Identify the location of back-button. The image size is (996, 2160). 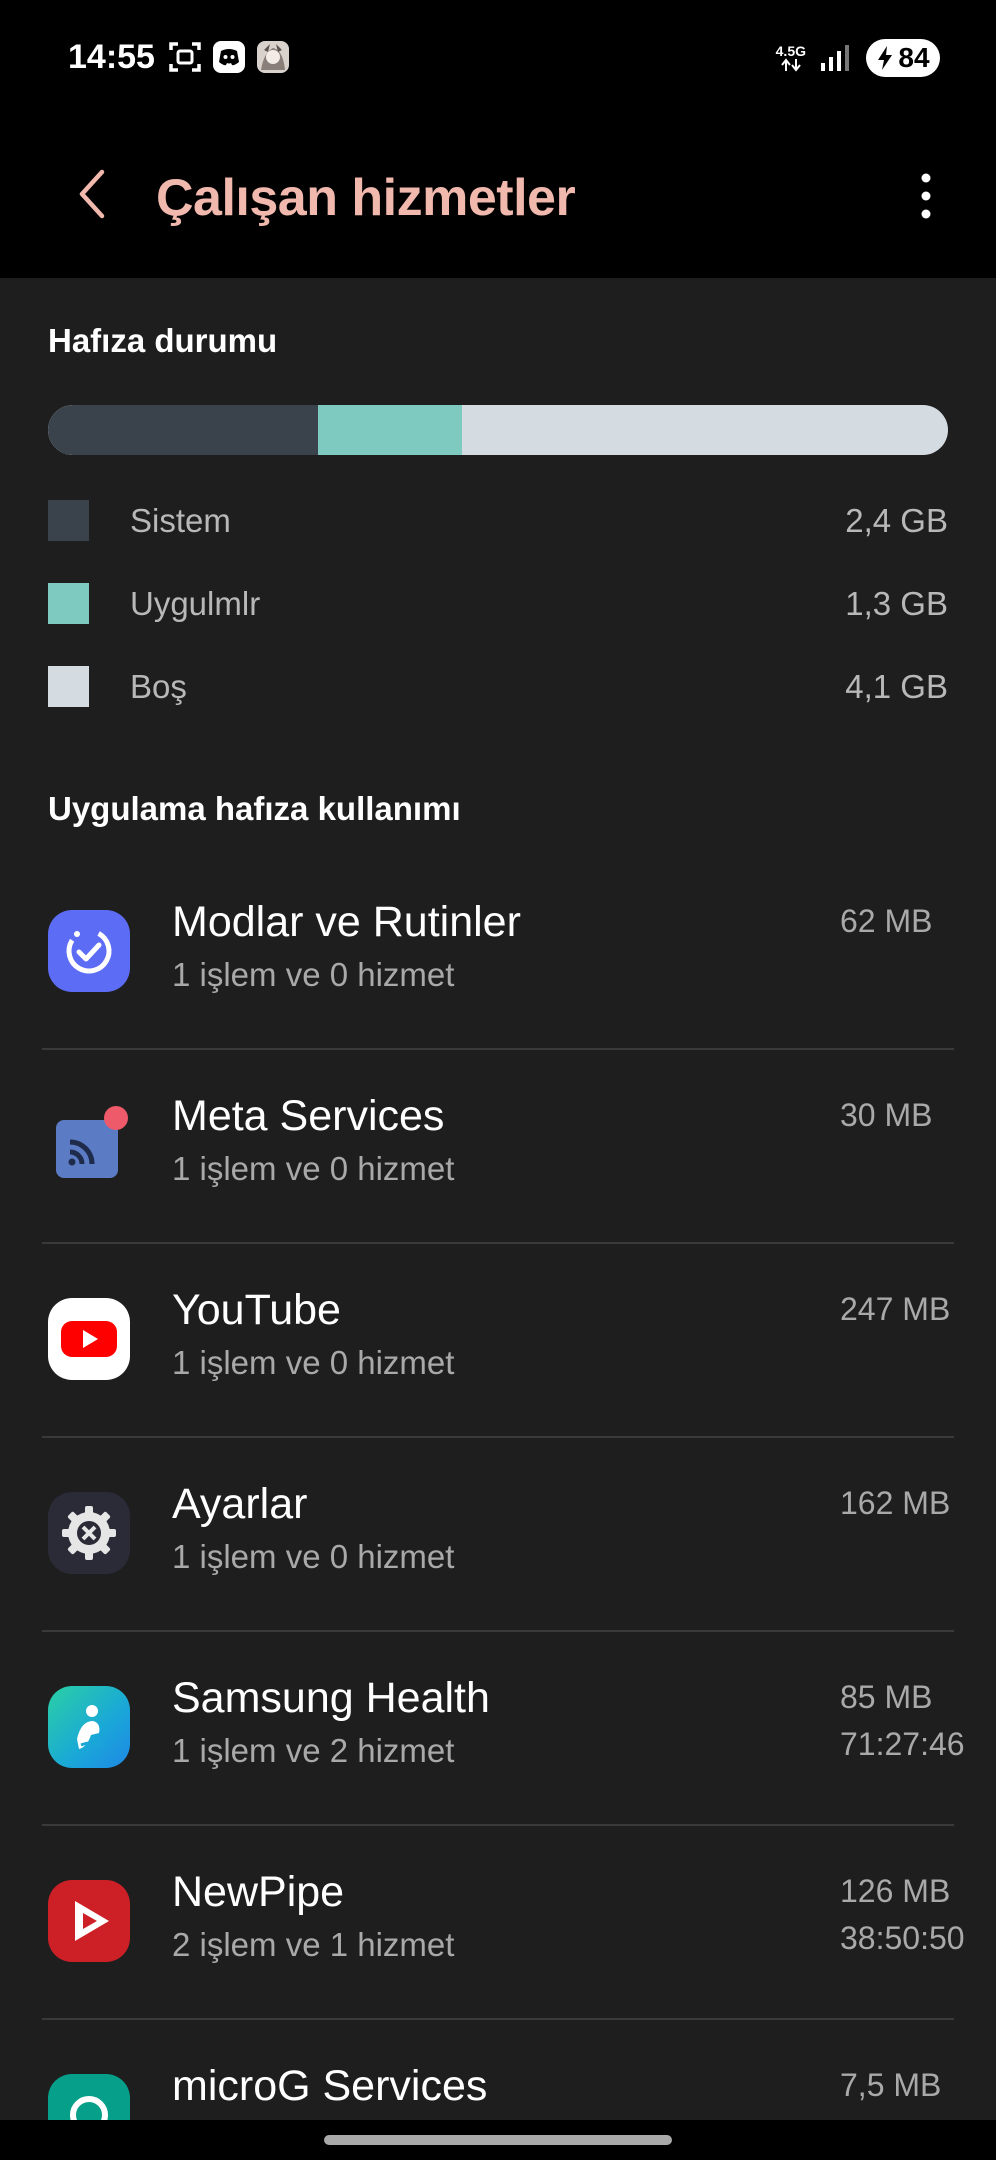
(92, 194).